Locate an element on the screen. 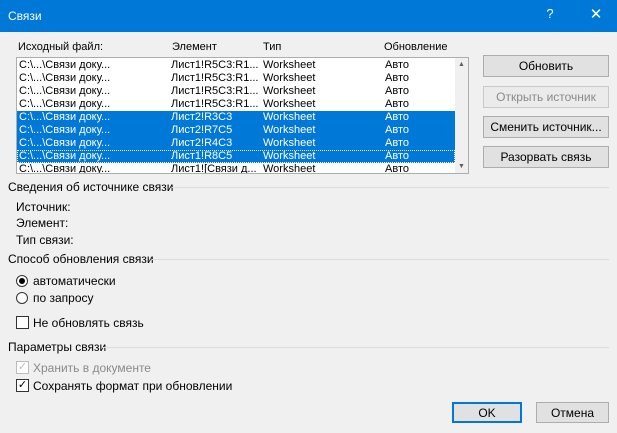  ok-button: OK is located at coordinates (487, 412).